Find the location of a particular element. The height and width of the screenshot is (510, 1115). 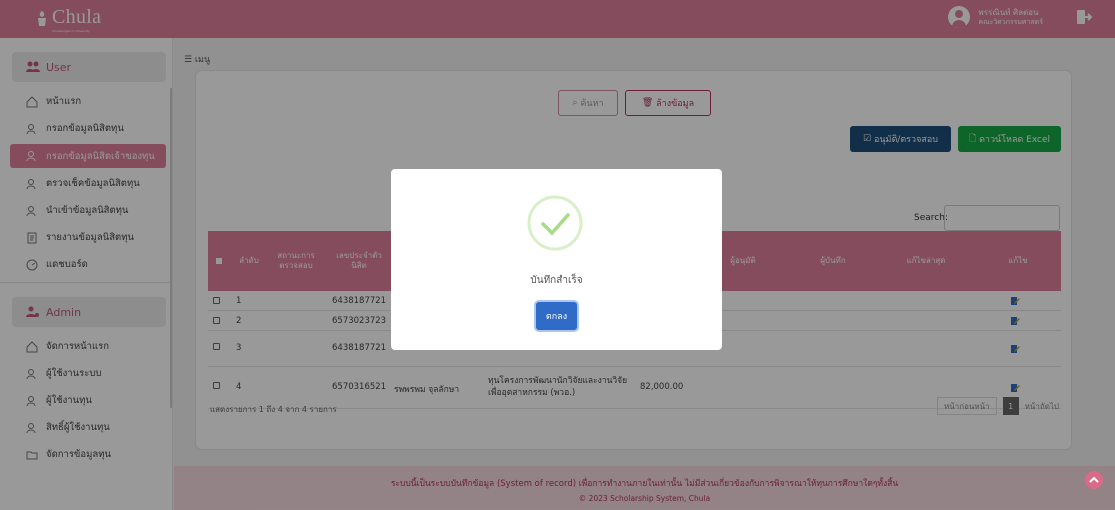

scroll-top-button is located at coordinates (1094, 480).